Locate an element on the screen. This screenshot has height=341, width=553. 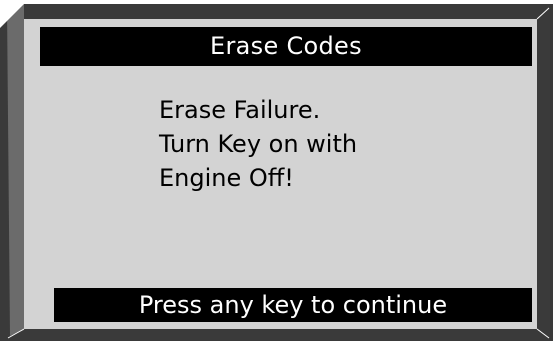
message-line-3: Engine Off! is located at coordinates (226, 178).